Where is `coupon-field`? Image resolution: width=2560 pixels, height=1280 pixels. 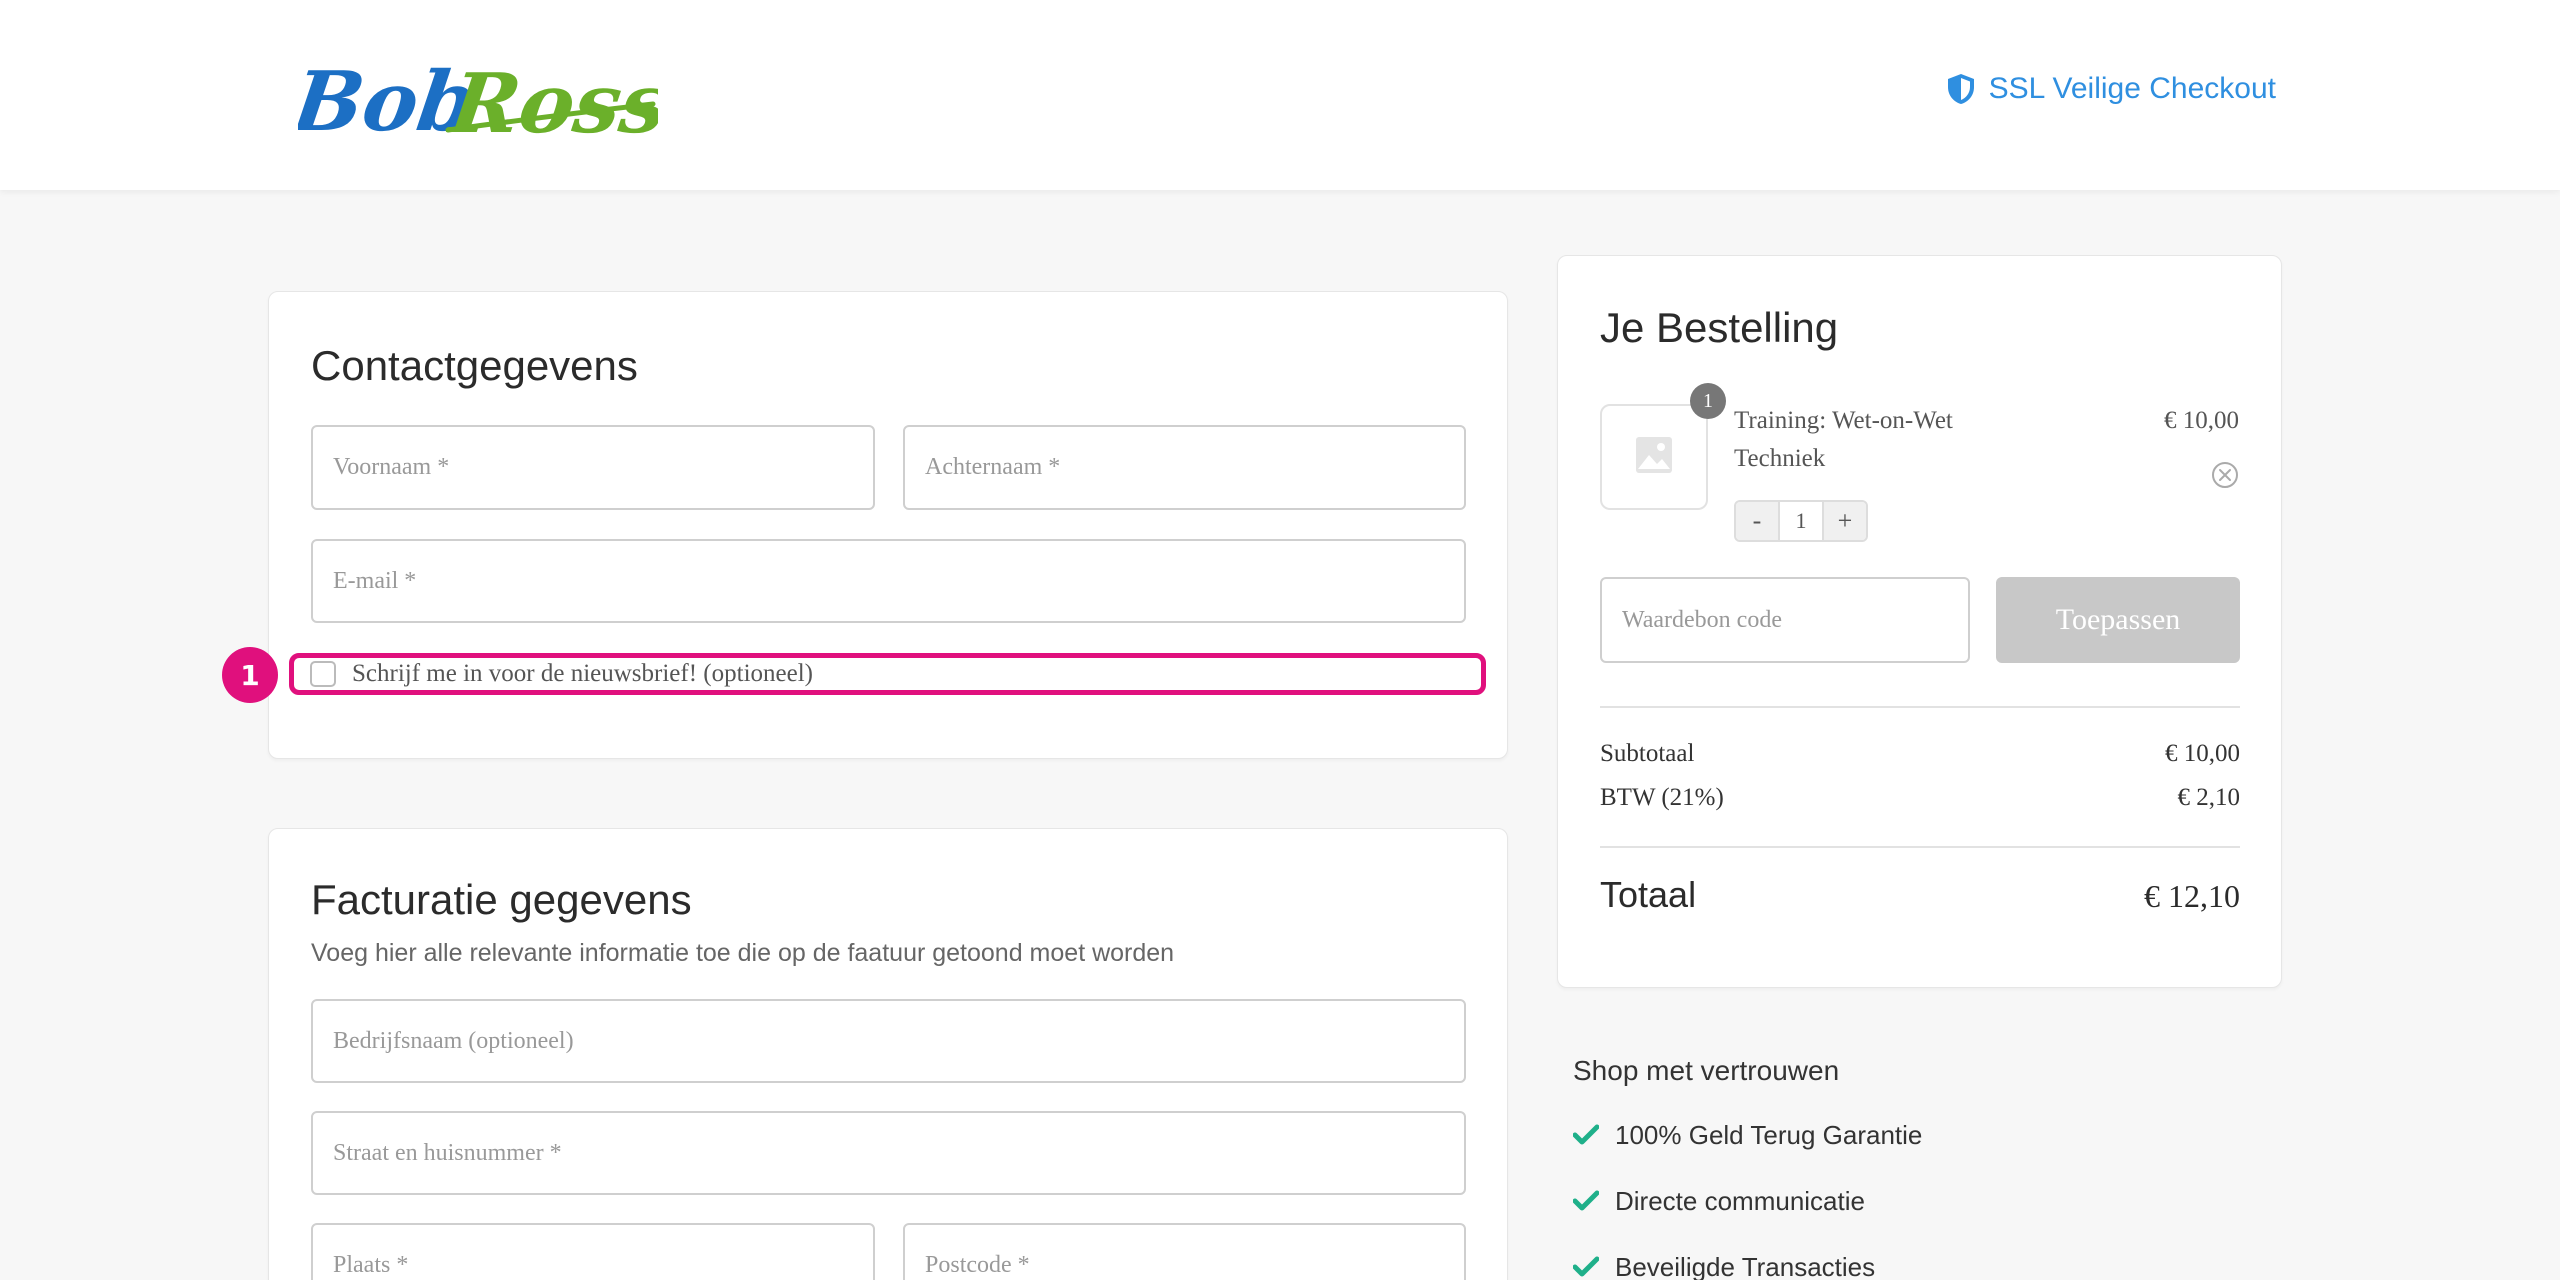
coupon-field is located at coordinates (1785, 620).